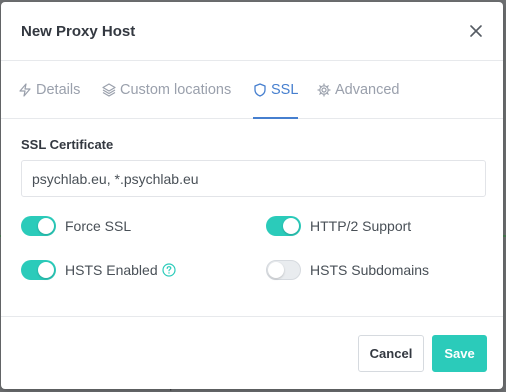 This screenshot has width=506, height=392. I want to click on close-button, so click(476, 31).